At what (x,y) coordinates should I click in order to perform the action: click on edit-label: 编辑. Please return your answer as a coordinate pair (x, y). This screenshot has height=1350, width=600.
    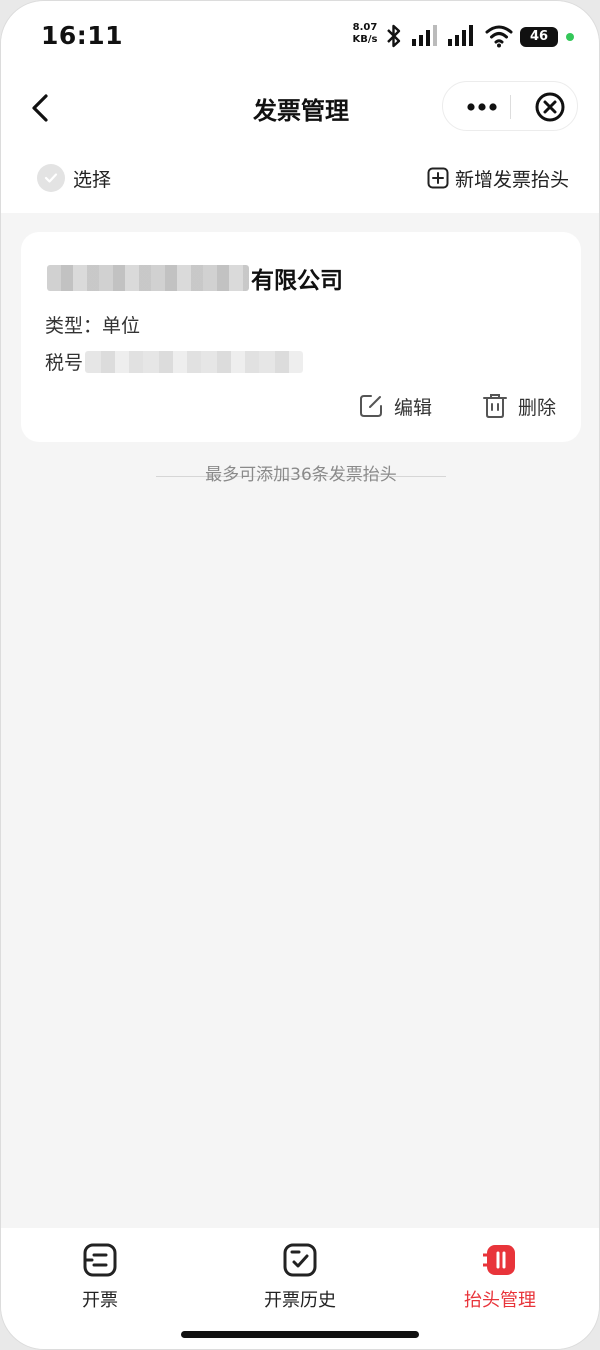
    Looking at the image, I should click on (413, 407).